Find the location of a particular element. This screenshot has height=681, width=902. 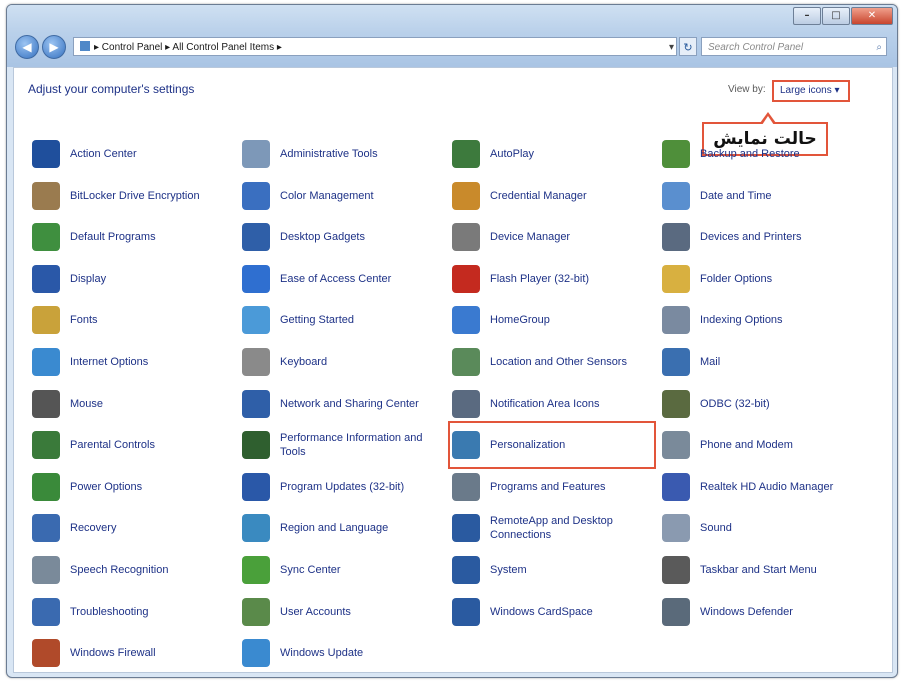

control-panel-item: Backup and Restore is located at coordinates (762, 154).